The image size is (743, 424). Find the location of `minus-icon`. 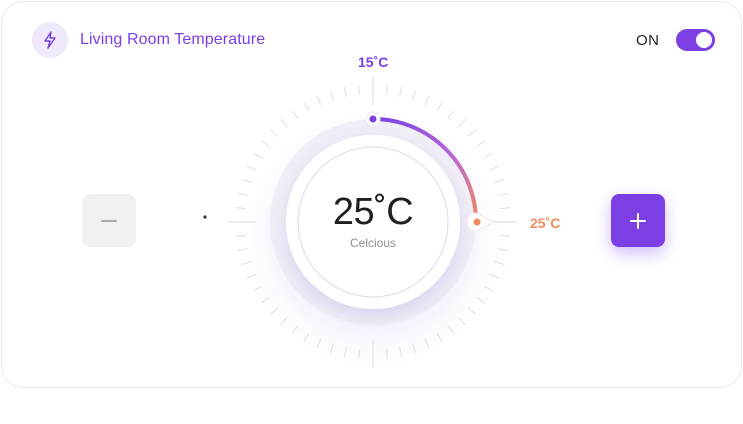

minus-icon is located at coordinates (109, 220).